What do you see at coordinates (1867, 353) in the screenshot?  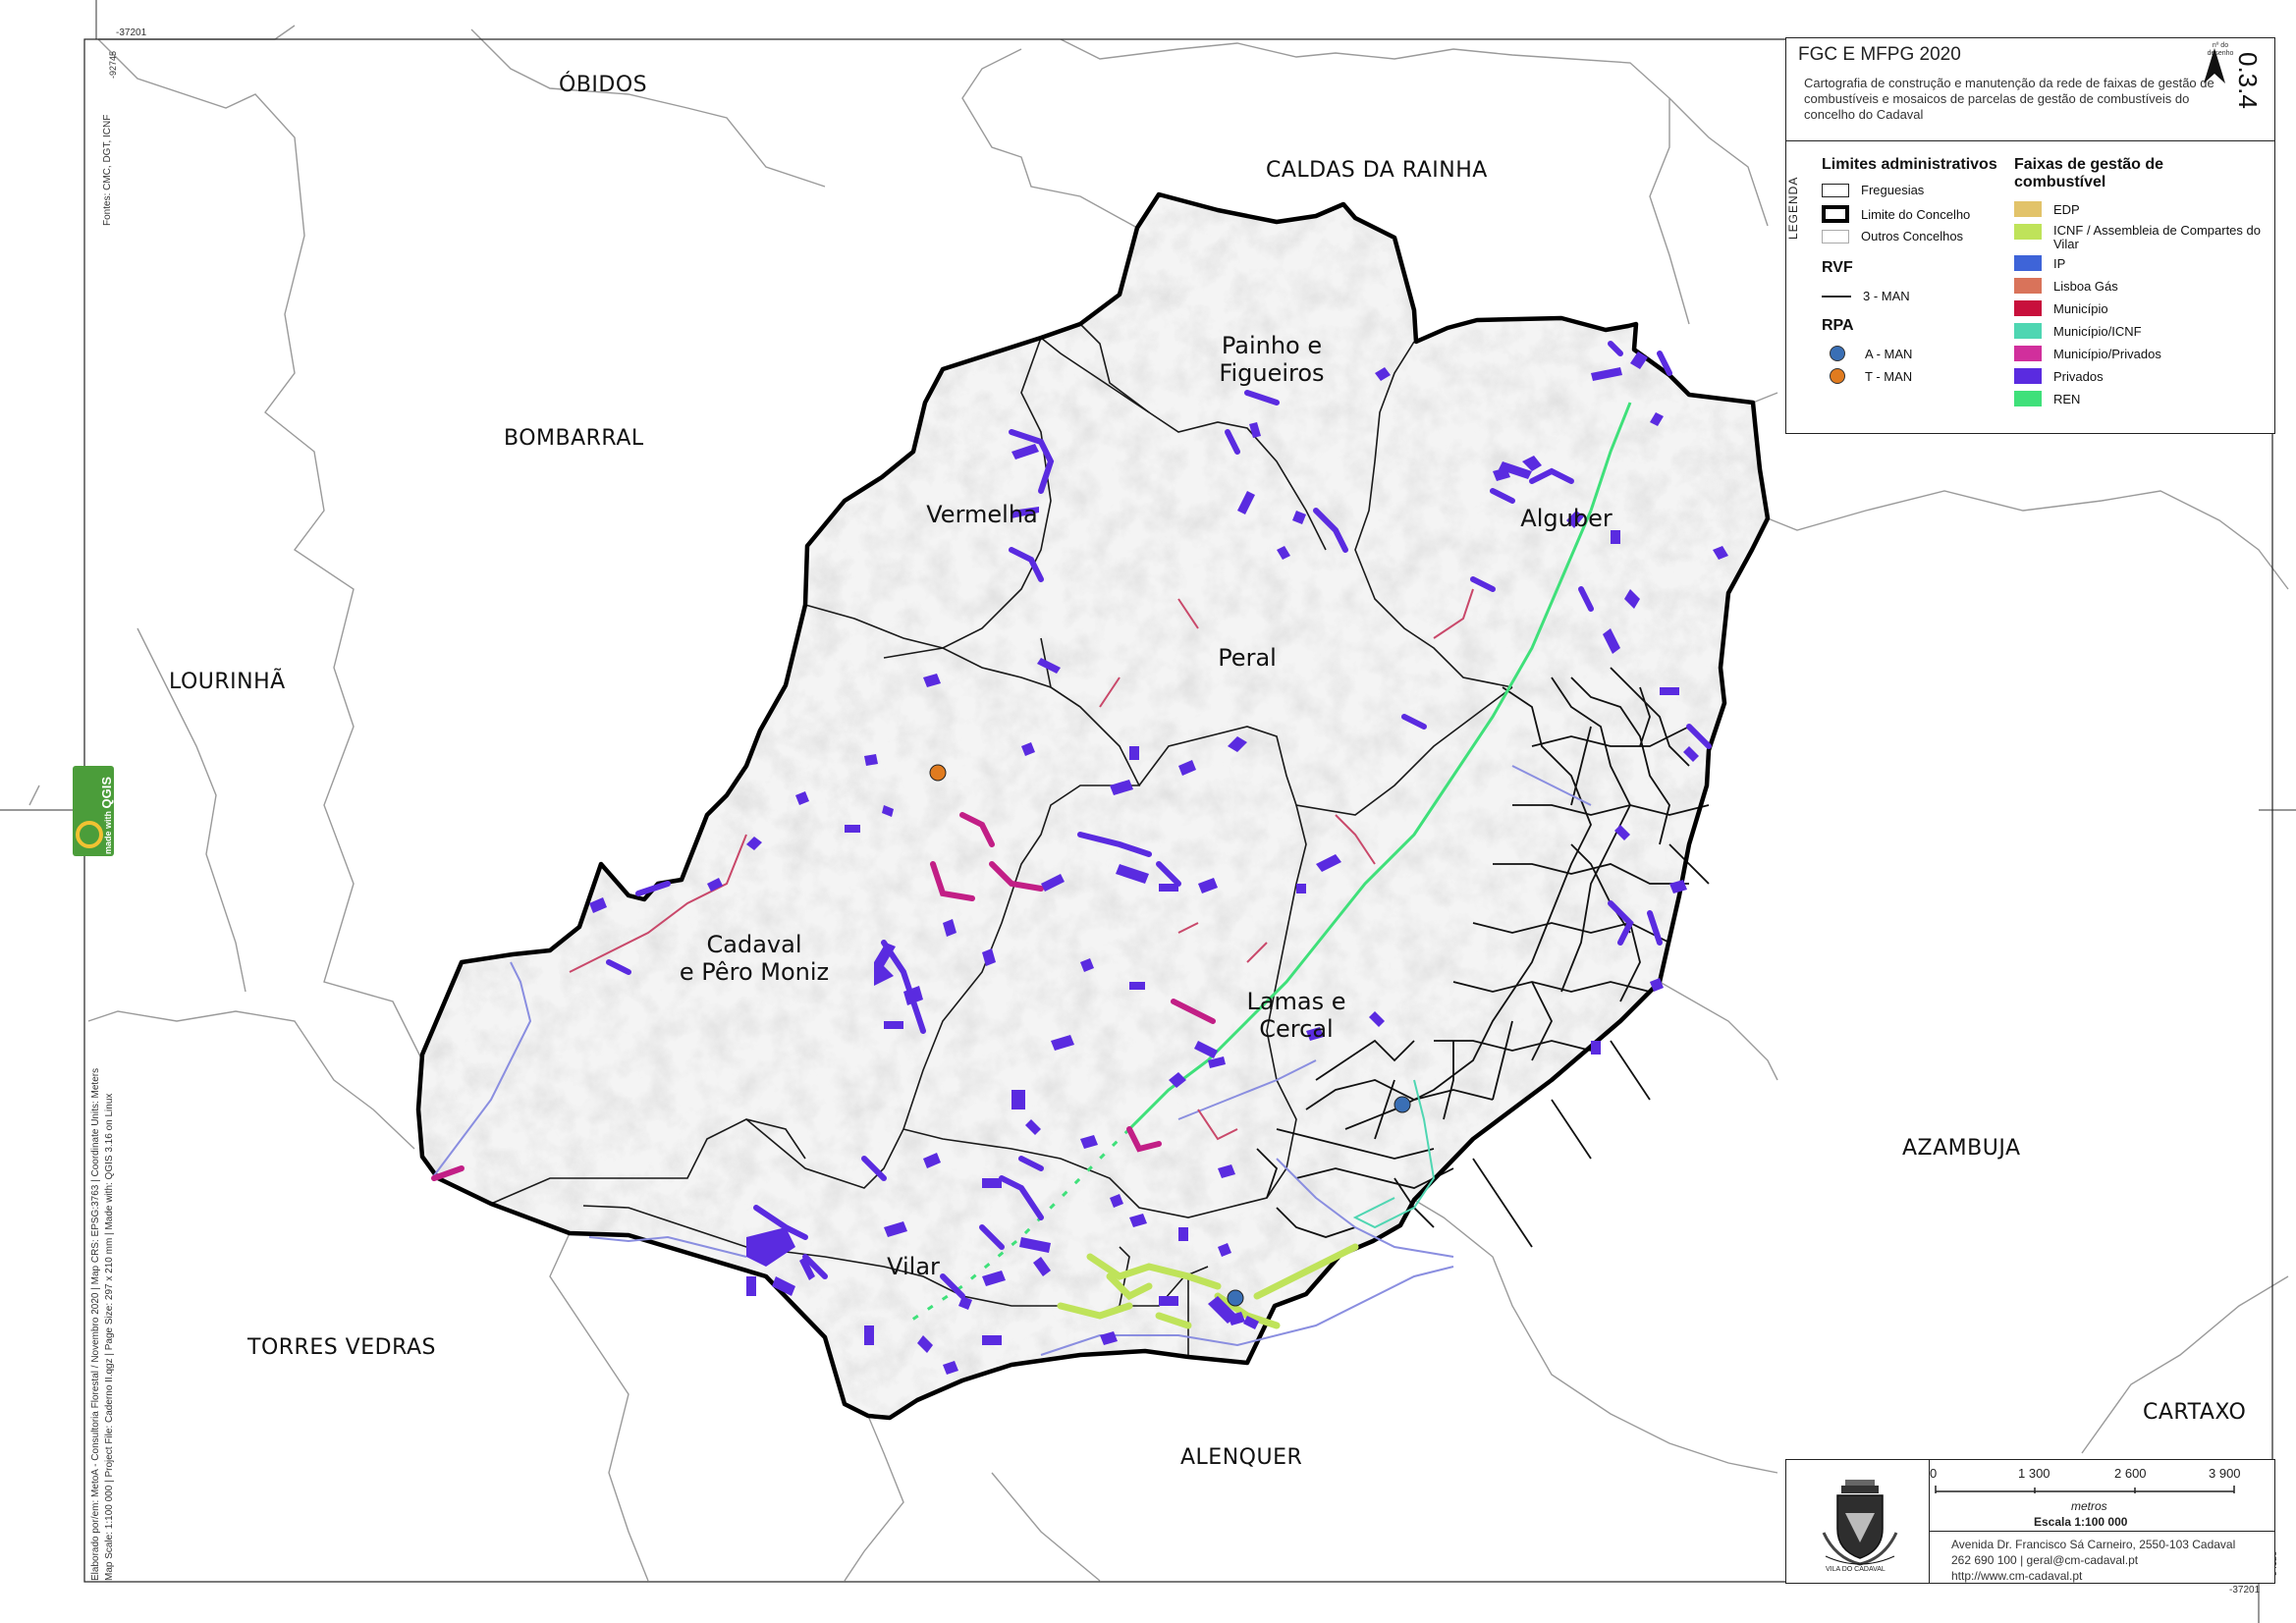 I see `legend-item-rpa-a-man: A - MAN` at bounding box center [1867, 353].